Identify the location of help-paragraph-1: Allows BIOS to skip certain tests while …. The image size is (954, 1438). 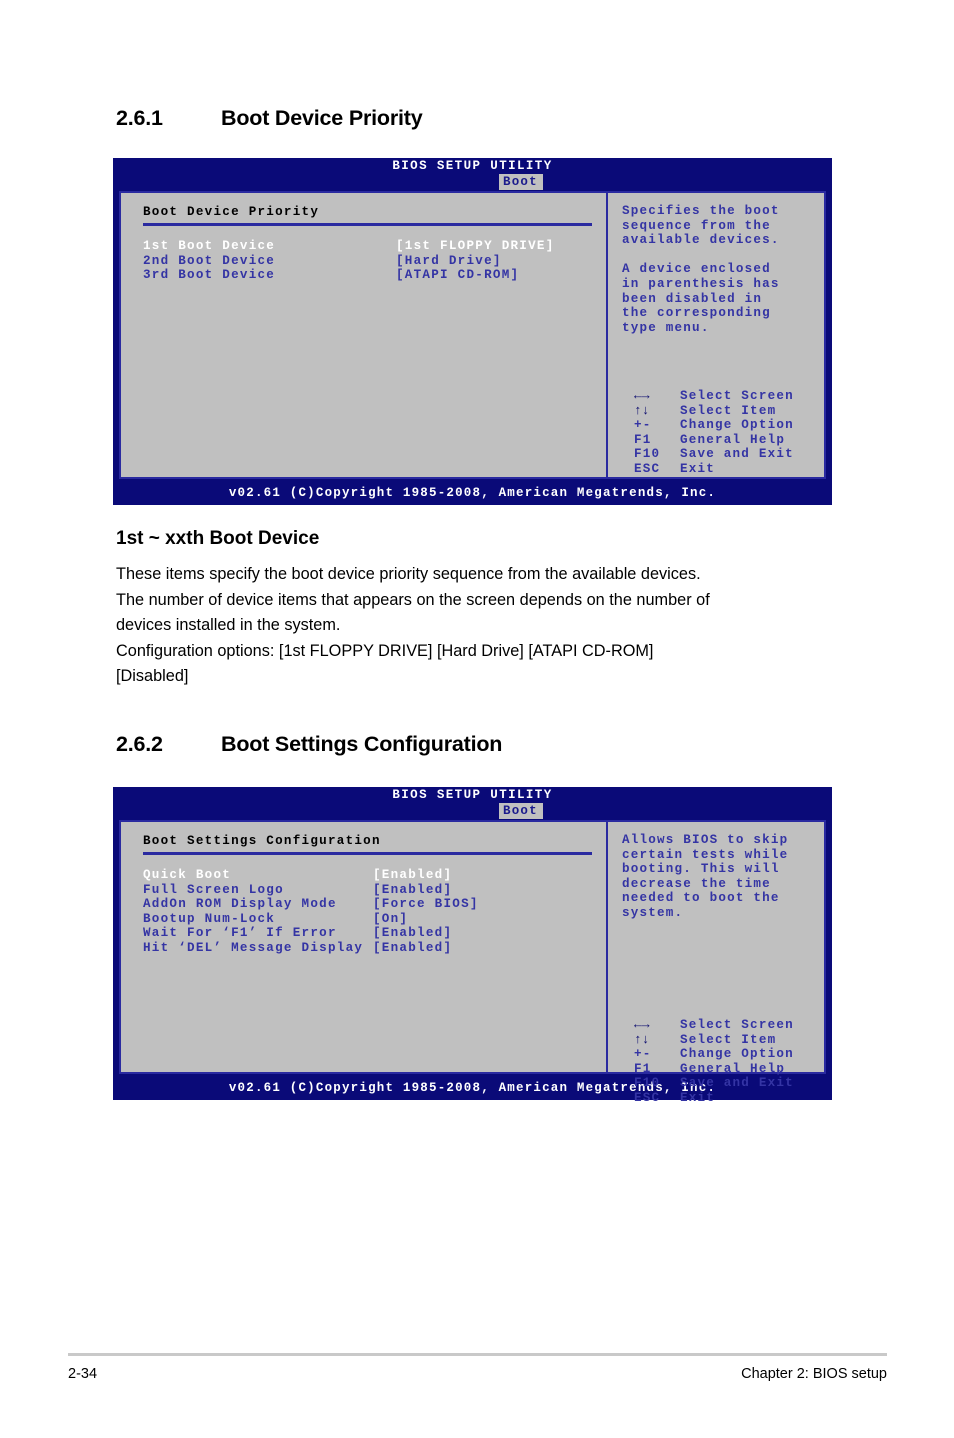
(705, 876).